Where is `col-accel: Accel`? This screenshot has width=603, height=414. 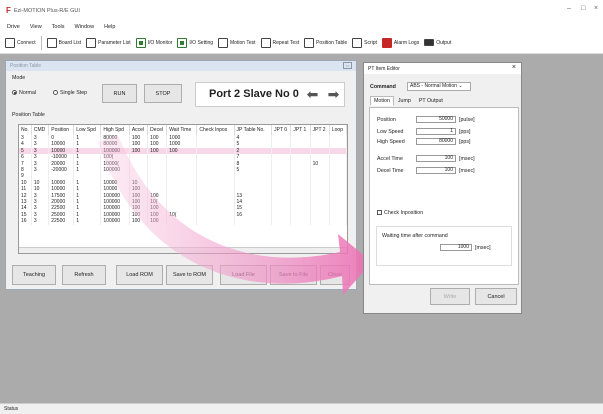 col-accel: Accel is located at coordinates (139, 130).